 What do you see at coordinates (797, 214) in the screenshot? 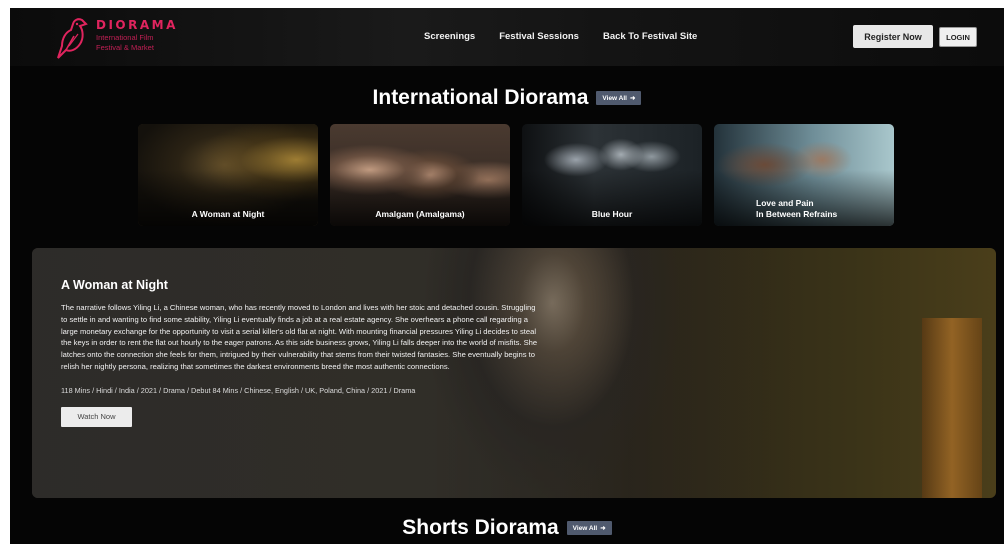
I see `film-card-title-line-2: In Between Refrains` at bounding box center [797, 214].